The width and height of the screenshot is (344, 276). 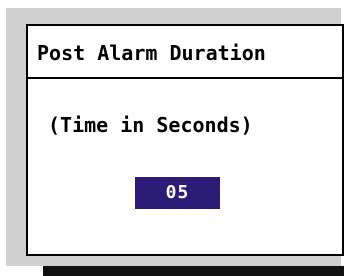 I want to click on footer-bar, so click(x=193, y=271).